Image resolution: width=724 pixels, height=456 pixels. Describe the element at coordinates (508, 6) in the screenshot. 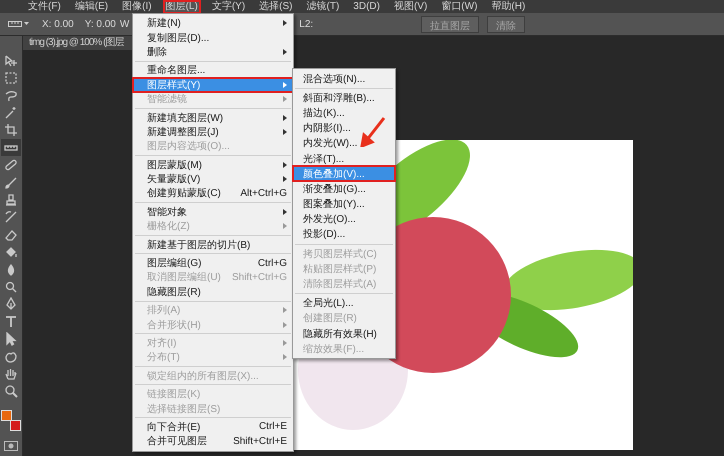

I see `menu-title: 帮助(H)` at that location.